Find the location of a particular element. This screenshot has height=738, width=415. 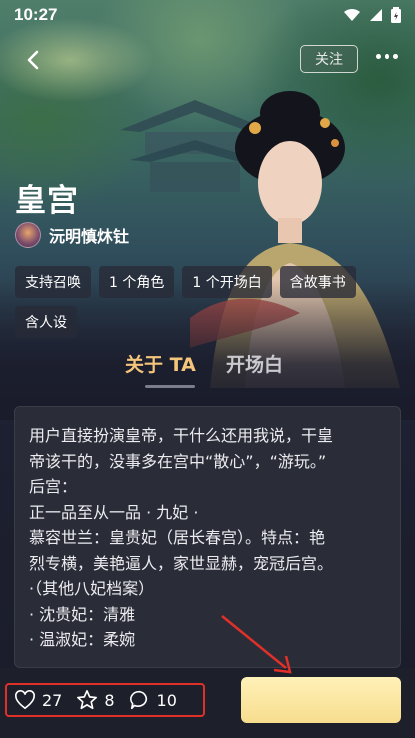

heart-icon is located at coordinates (25, 700).